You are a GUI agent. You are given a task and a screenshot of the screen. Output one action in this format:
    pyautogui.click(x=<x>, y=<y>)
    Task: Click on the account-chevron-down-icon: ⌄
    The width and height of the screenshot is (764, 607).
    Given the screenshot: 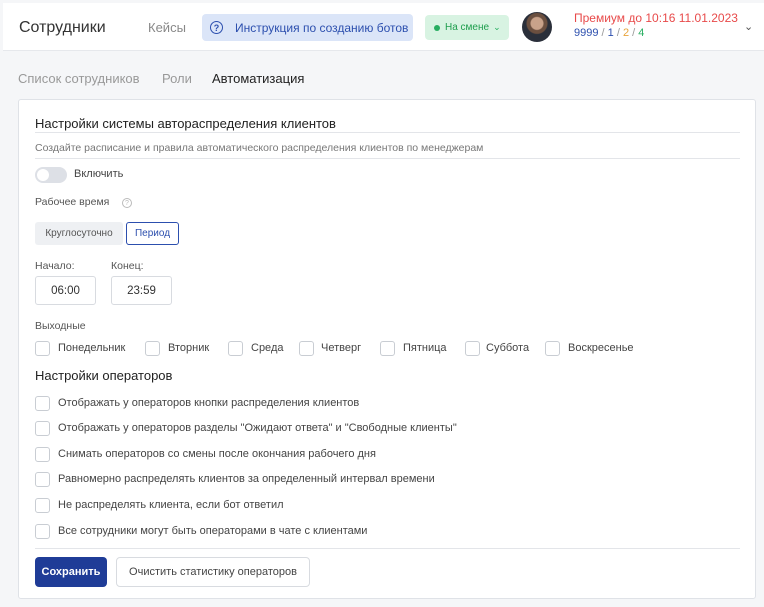 What is the action you would take?
    pyautogui.click(x=748, y=26)
    